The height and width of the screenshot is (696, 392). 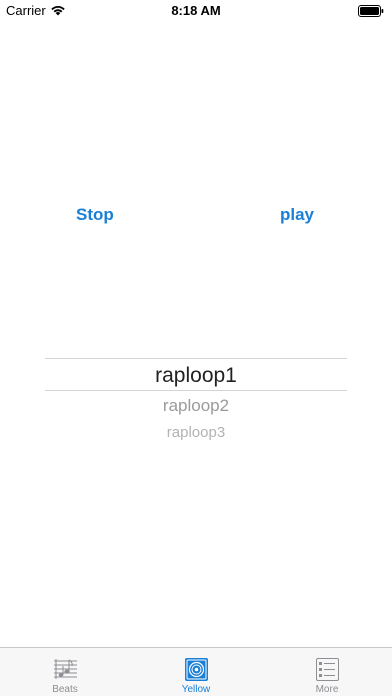 What do you see at coordinates (95, 215) in the screenshot?
I see `stop-button: Stop` at bounding box center [95, 215].